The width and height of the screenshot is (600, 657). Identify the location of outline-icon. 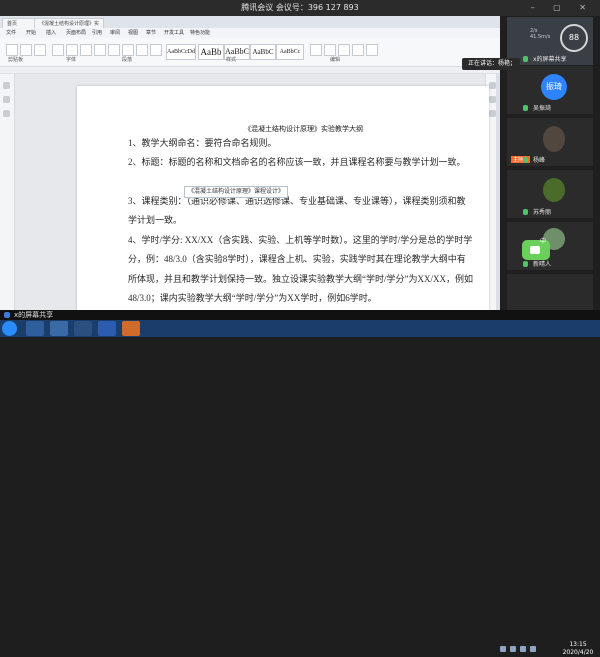
(6, 99).